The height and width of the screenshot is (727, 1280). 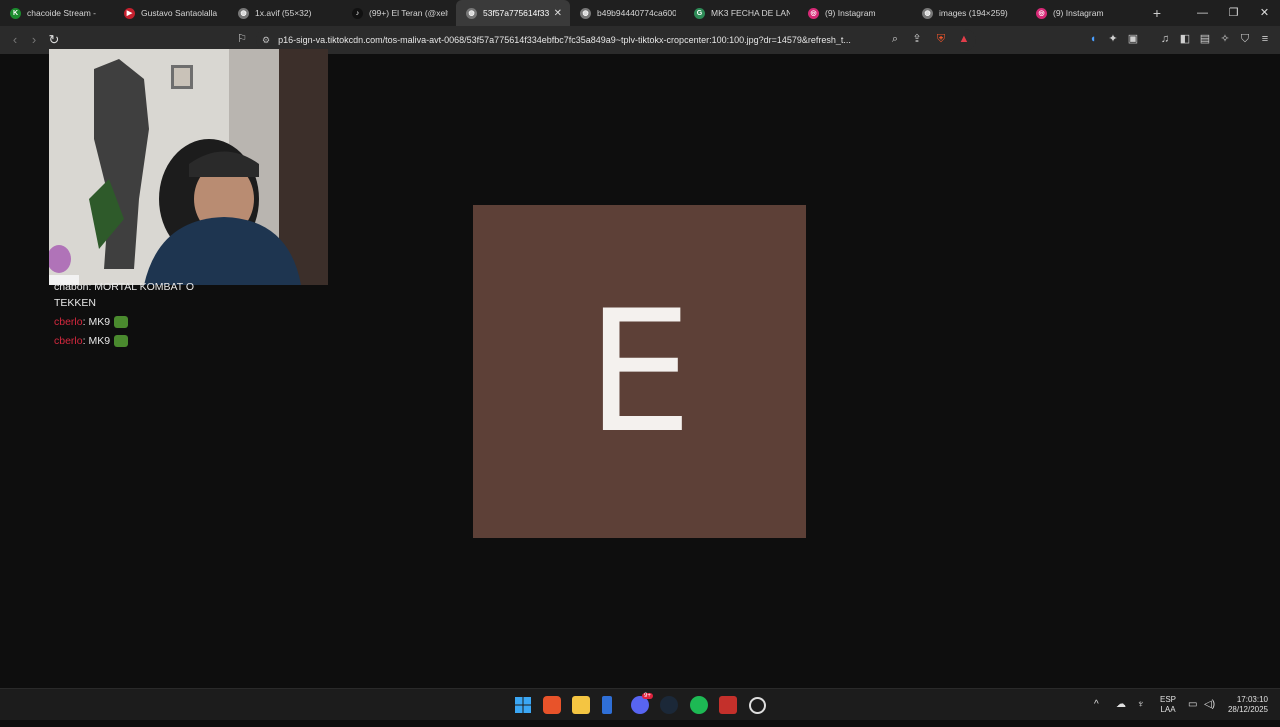 I want to click on discord-notification-badge: 9+, so click(x=647, y=696).